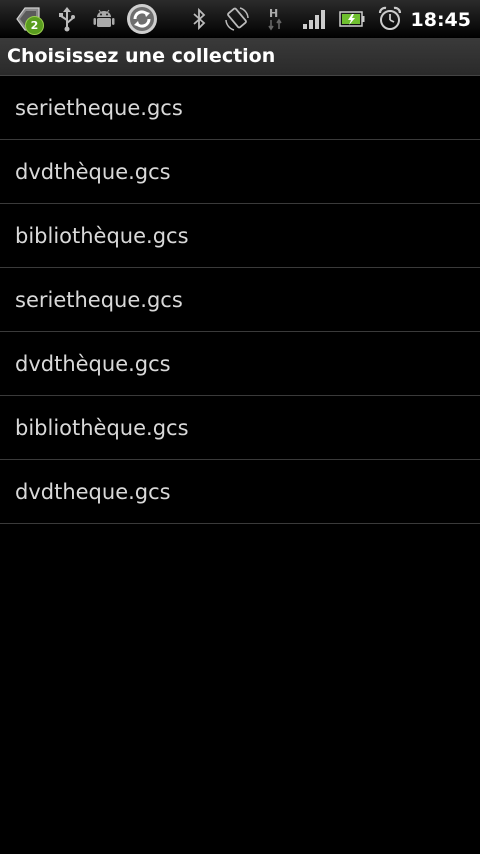  Describe the element at coordinates (273, 13) in the screenshot. I see `svg-text: H` at that location.